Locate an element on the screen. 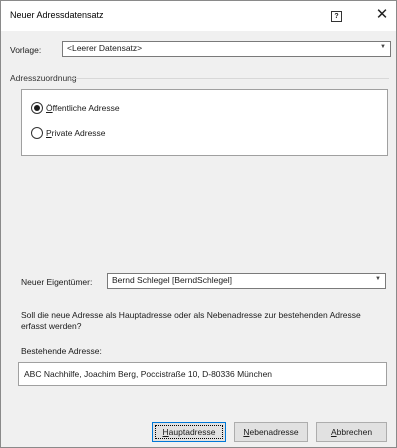  template-label: Vorlage: is located at coordinates (26, 50).